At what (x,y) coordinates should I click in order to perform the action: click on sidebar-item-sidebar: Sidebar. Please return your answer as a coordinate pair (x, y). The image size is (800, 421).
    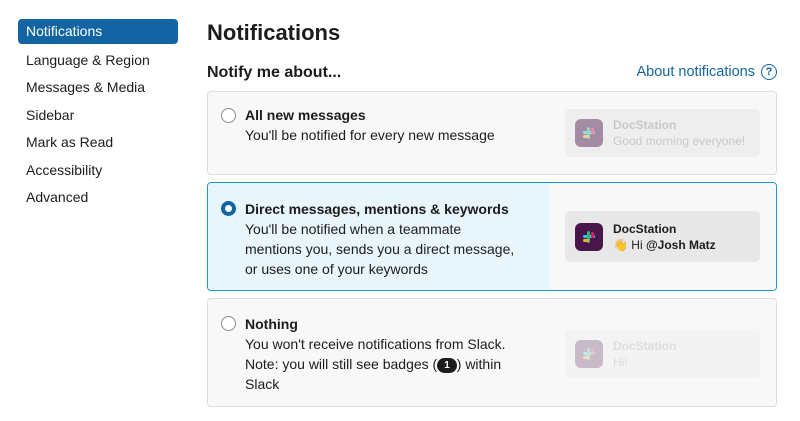
    Looking at the image, I should click on (98, 116).